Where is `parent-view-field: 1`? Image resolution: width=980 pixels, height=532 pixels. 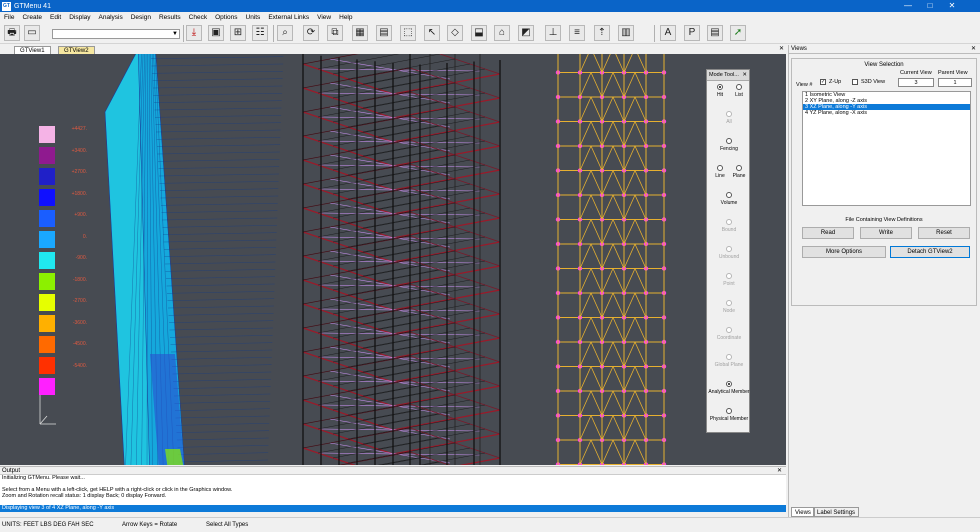
parent-view-field: 1 is located at coordinates (955, 82).